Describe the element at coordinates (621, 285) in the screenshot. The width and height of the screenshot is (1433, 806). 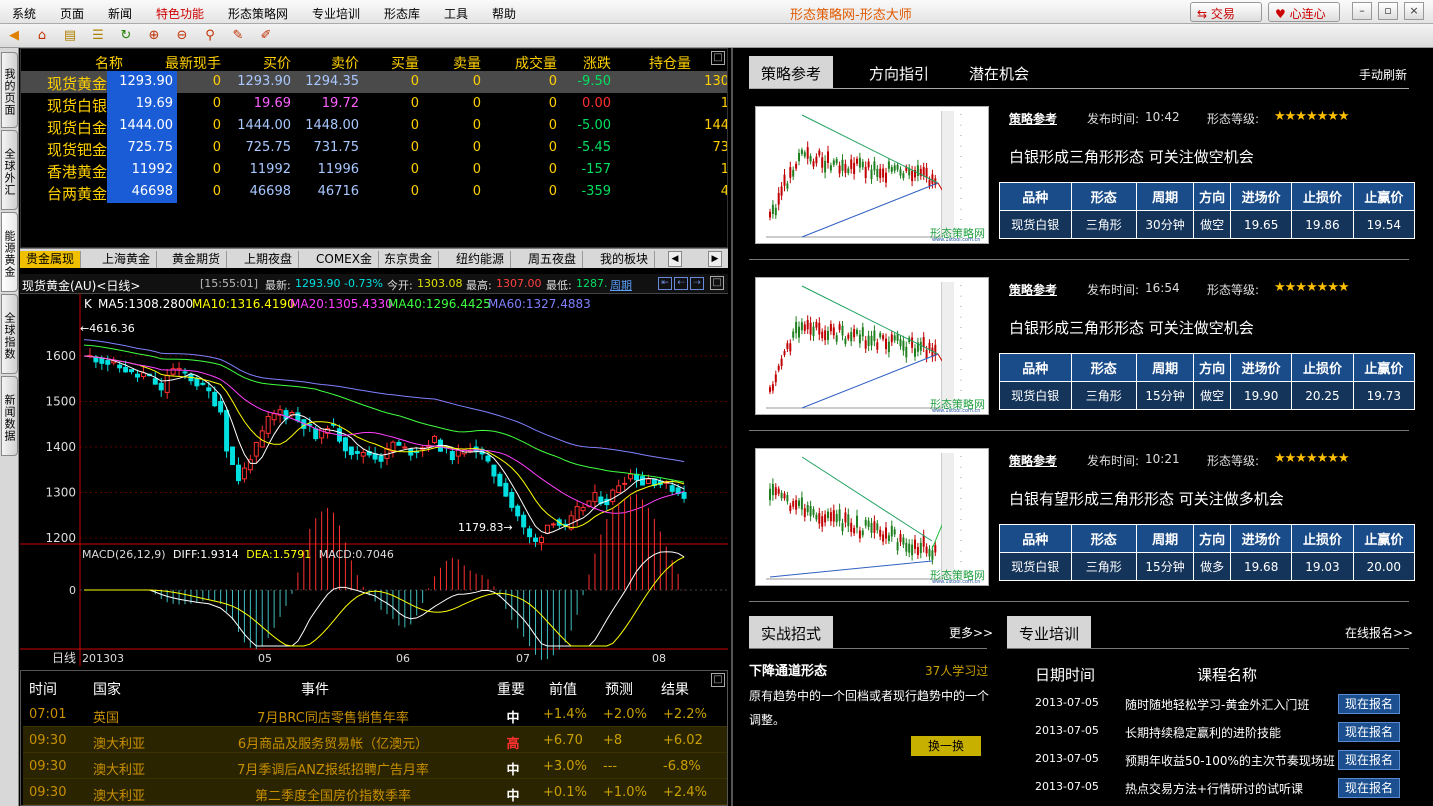
I see `period-link: 周期` at that location.